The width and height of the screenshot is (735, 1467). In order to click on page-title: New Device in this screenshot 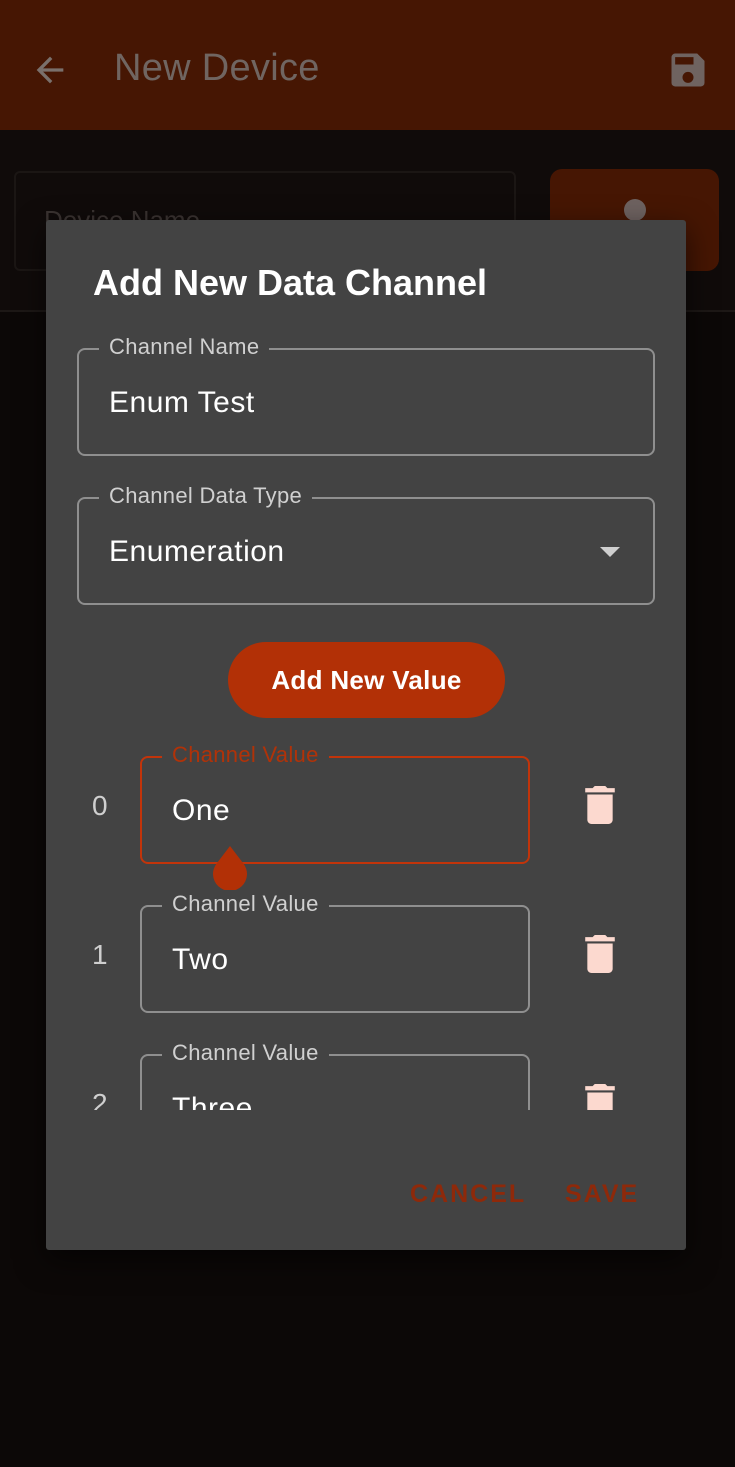, I will do `click(217, 68)`.